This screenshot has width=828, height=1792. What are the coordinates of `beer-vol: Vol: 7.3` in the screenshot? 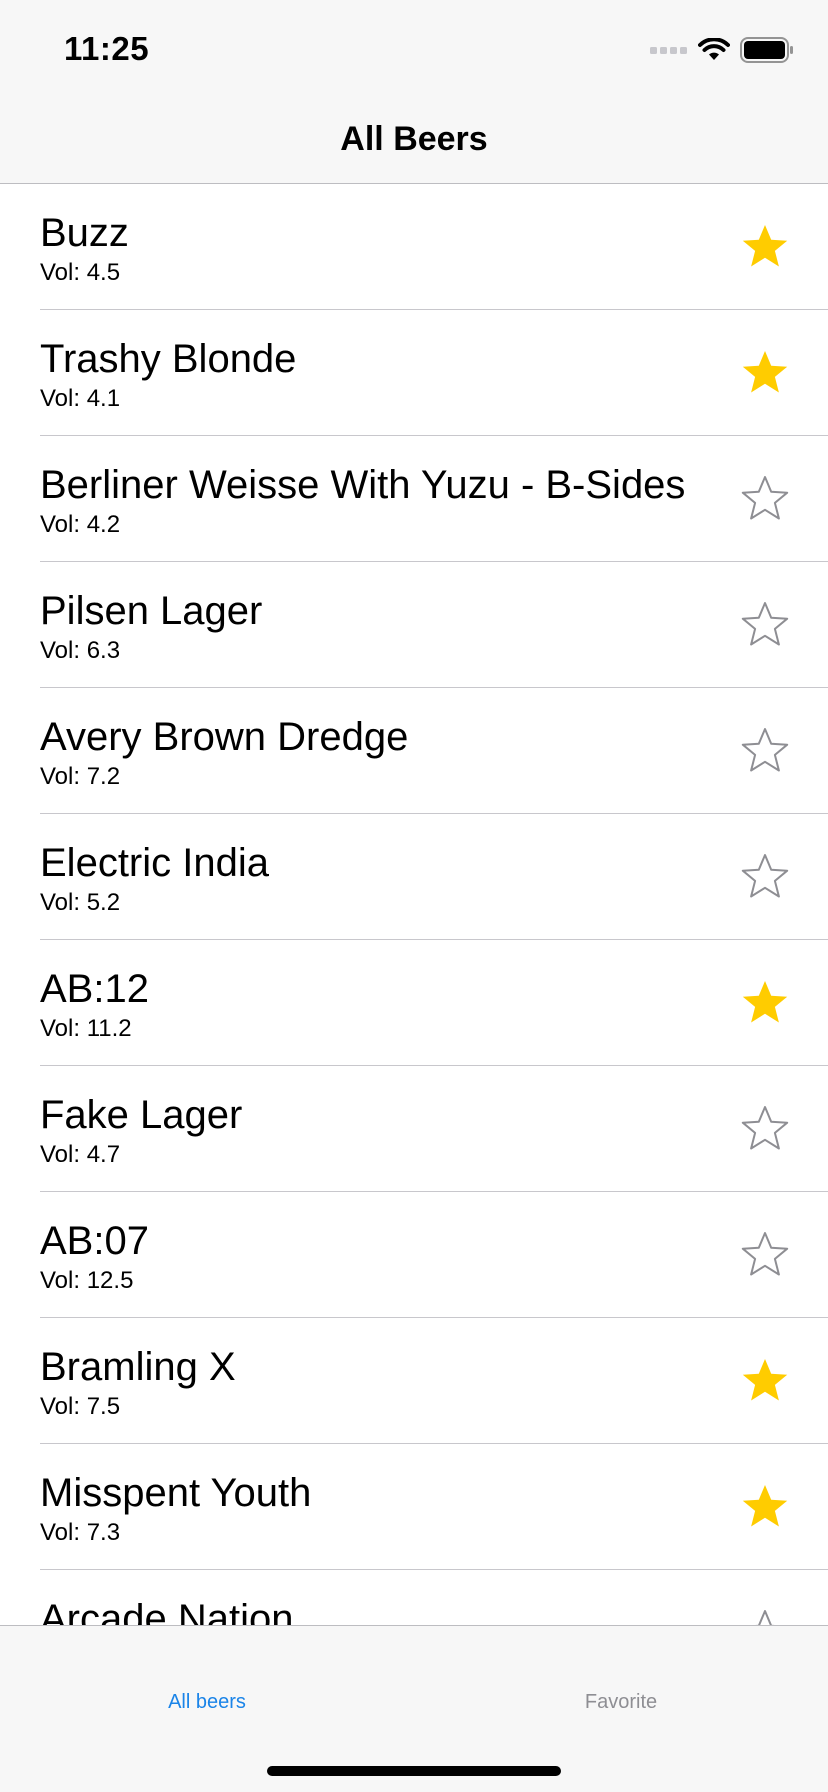 It's located at (80, 1532).